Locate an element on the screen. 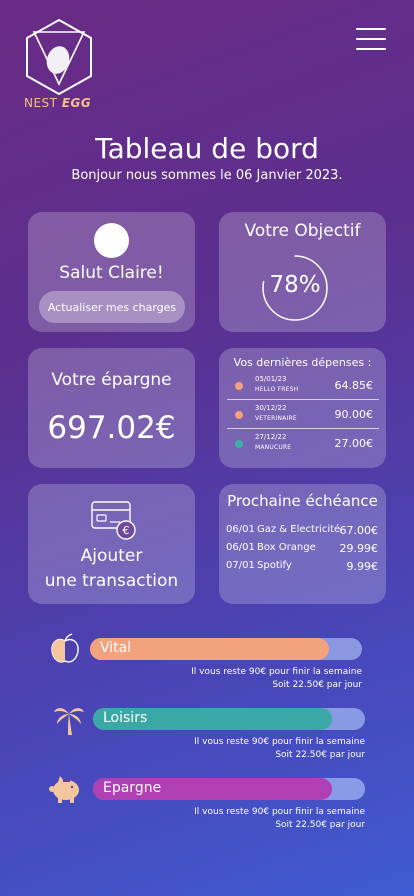 This screenshot has height=896, width=414. objective-card: Votre Objectif 78% is located at coordinates (302, 272).